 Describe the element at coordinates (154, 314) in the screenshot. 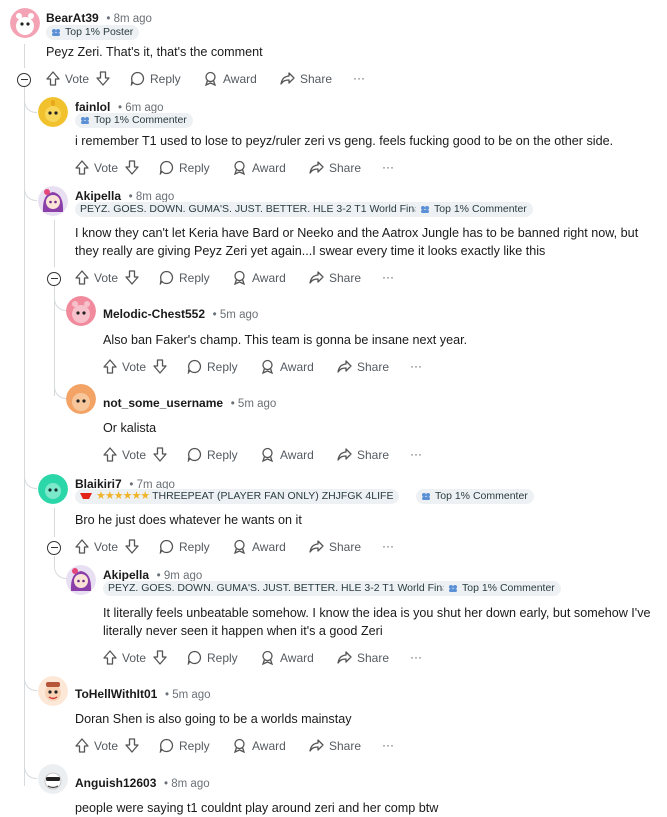

I see `username: Melodic-Chest552` at that location.